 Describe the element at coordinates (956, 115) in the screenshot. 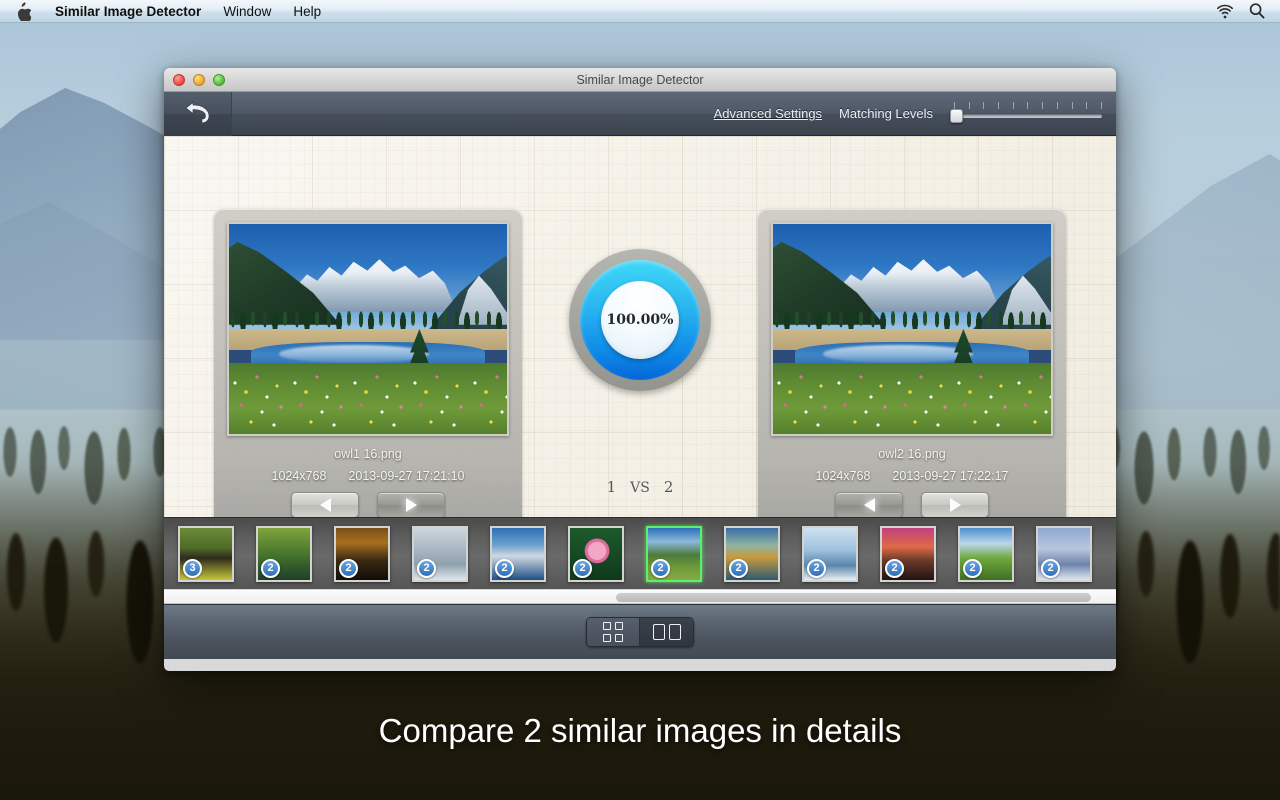

I see `slider-knob` at that location.